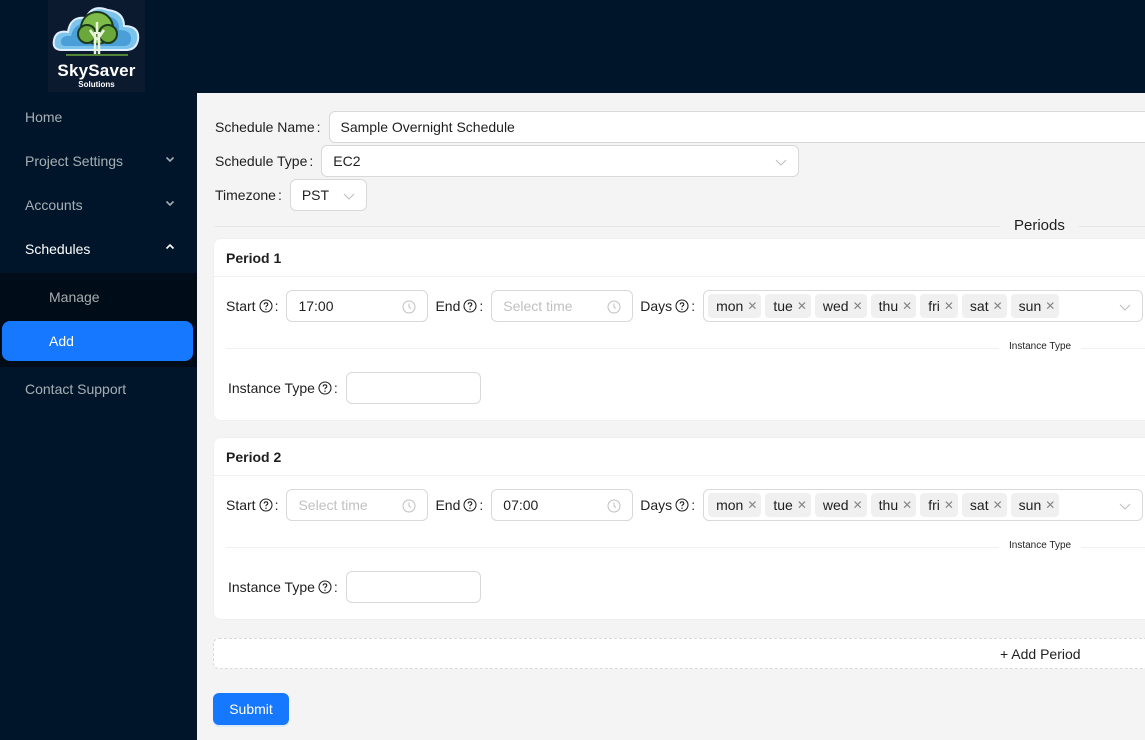 This screenshot has width=1145, height=740. What do you see at coordinates (679, 457) in the screenshot?
I see `period-title: Period 2` at bounding box center [679, 457].